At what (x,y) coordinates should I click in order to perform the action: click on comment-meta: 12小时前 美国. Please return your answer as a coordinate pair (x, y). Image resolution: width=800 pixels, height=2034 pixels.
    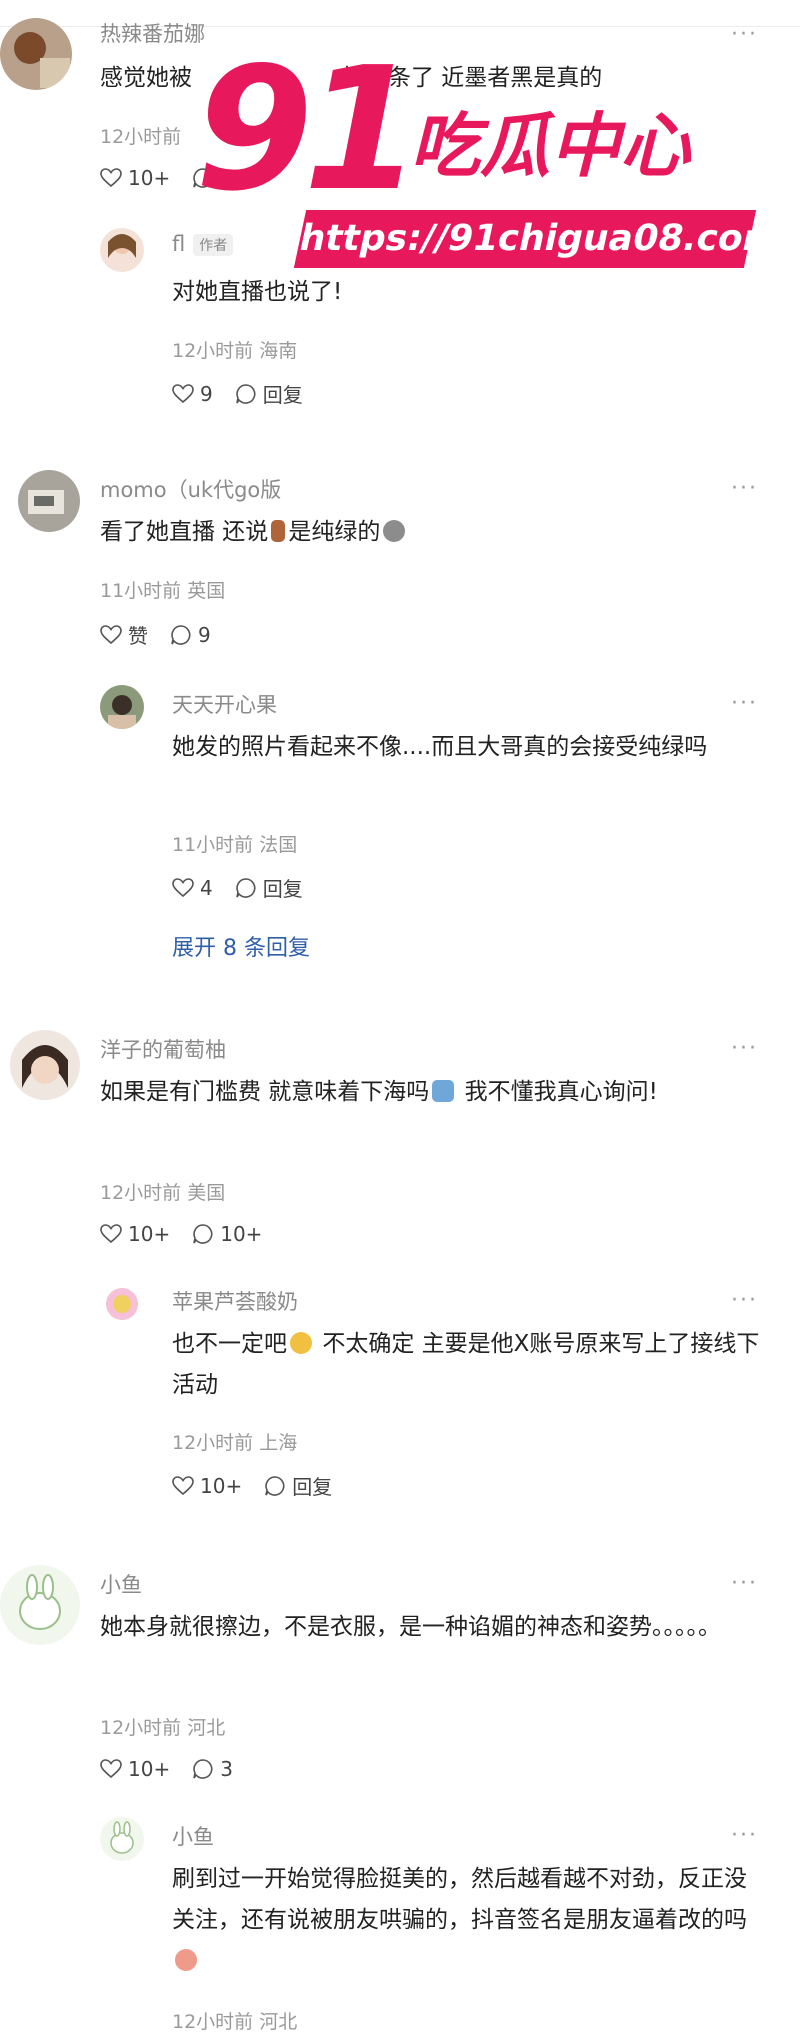
    Looking at the image, I should click on (163, 1193).